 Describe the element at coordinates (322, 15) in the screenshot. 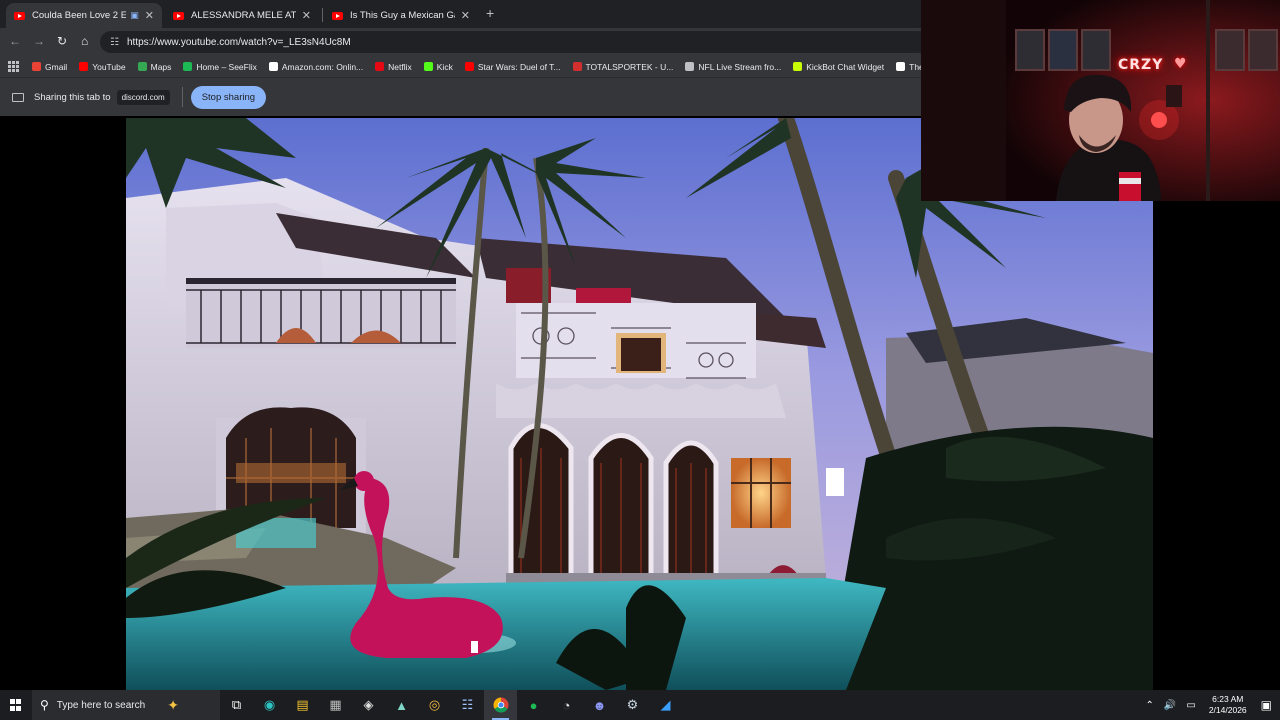

I see `tab-separator` at that location.